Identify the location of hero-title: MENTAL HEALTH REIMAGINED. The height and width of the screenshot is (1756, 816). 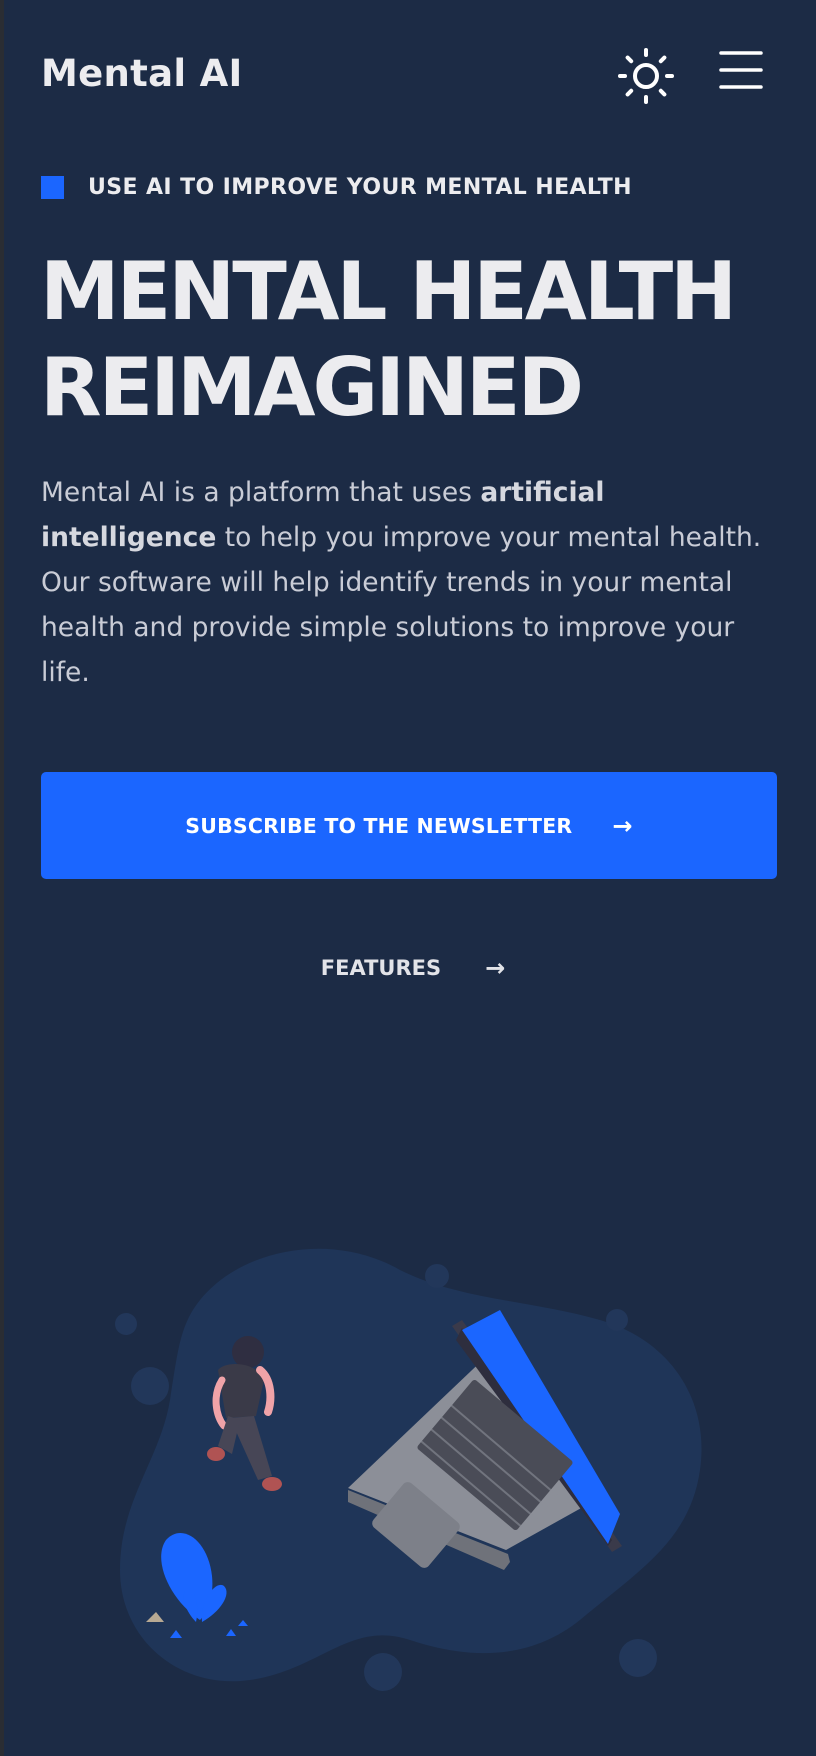
(420, 340).